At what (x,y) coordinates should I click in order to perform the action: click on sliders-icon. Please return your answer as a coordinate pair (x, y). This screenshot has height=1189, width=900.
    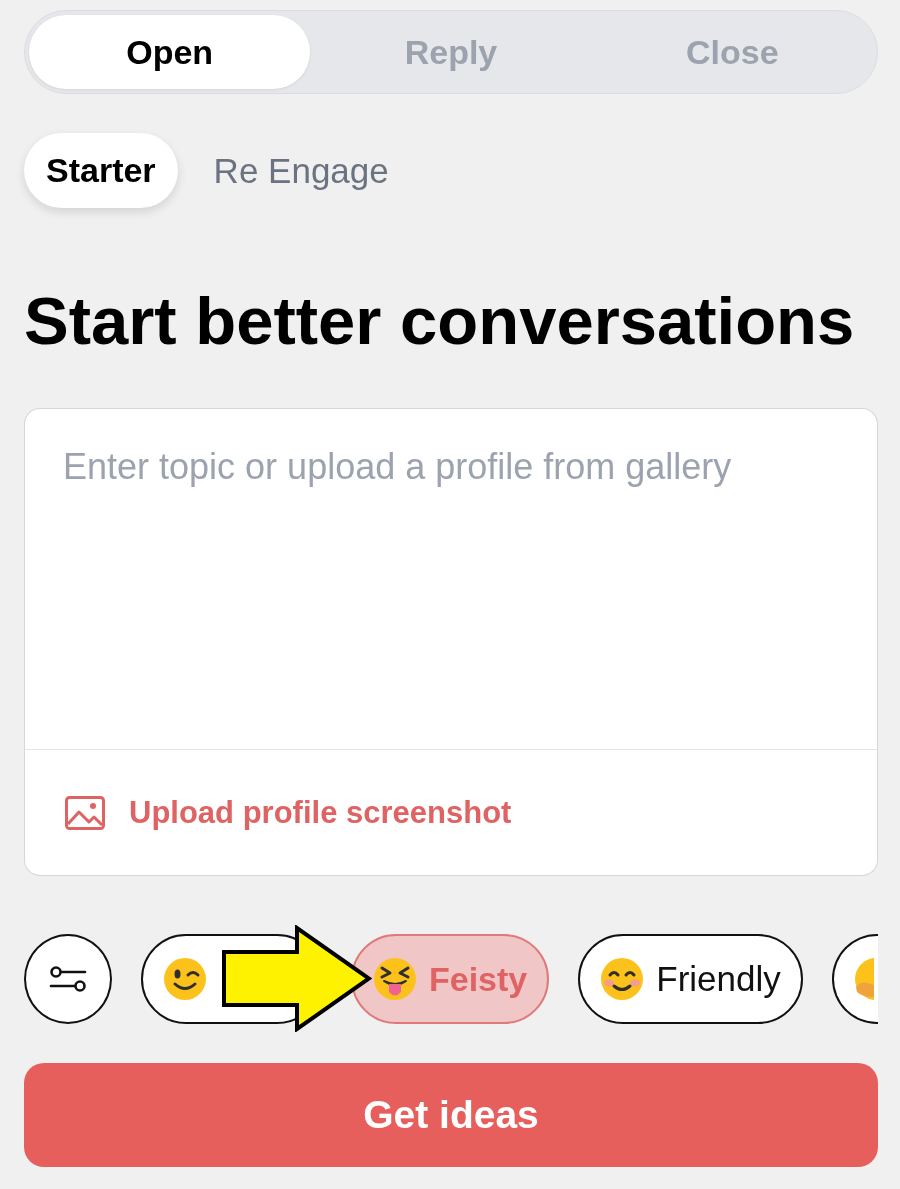
    Looking at the image, I should click on (68, 979).